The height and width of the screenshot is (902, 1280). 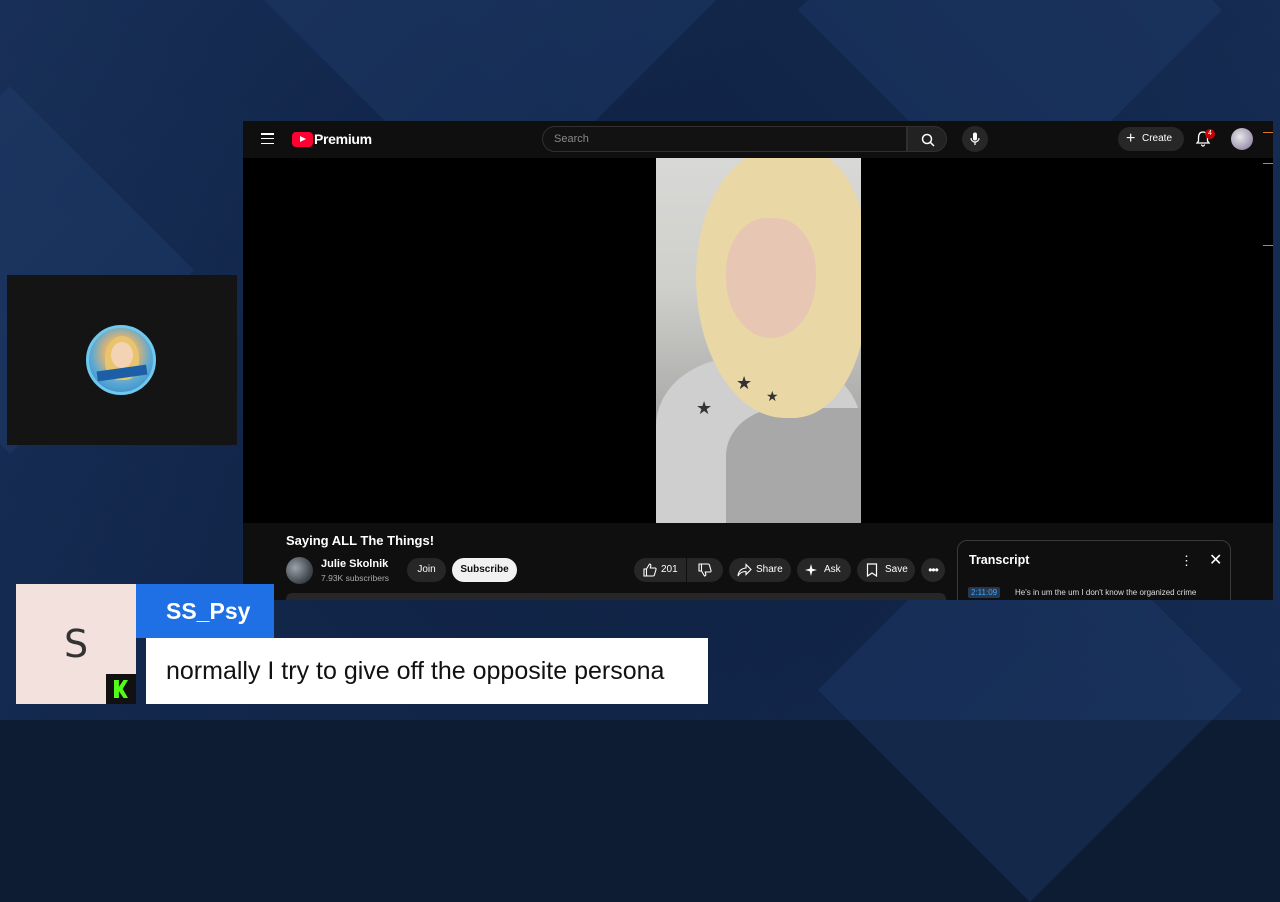 I want to click on transcript-timestamp: 2:11:09, so click(x=984, y=592).